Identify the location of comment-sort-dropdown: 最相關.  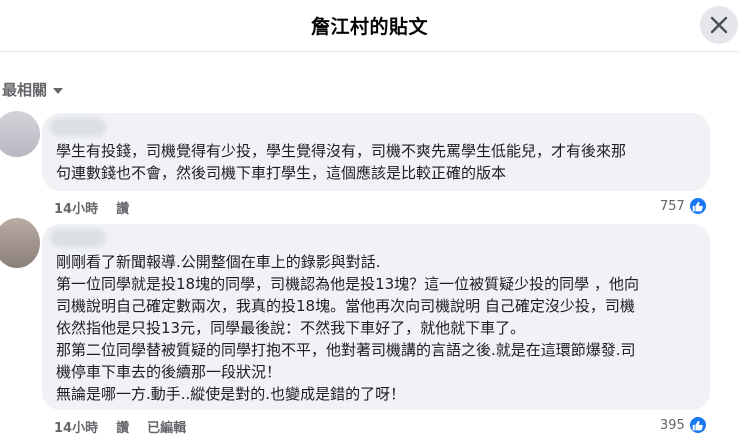
(33, 89).